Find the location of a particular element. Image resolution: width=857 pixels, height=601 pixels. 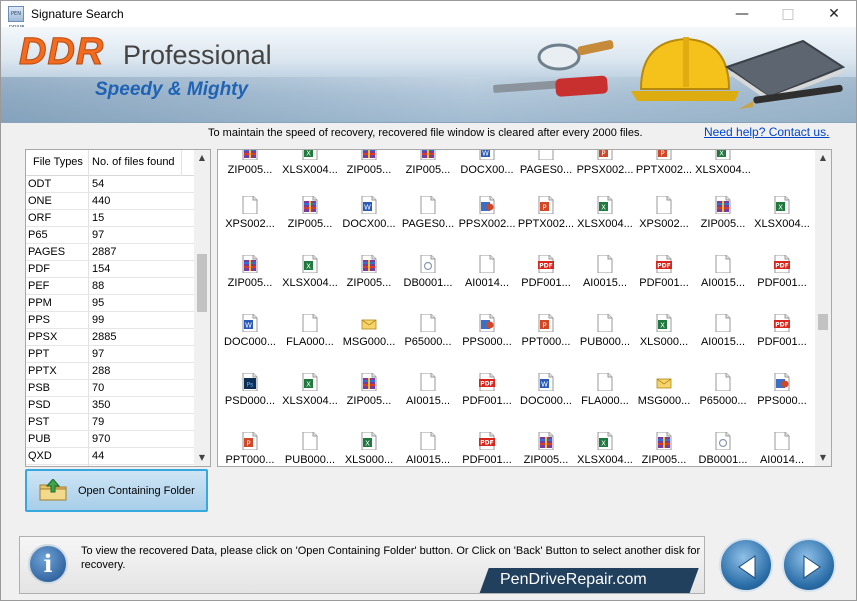

pdf-file-icon-graphic: PDF is located at coordinates (487, 441).